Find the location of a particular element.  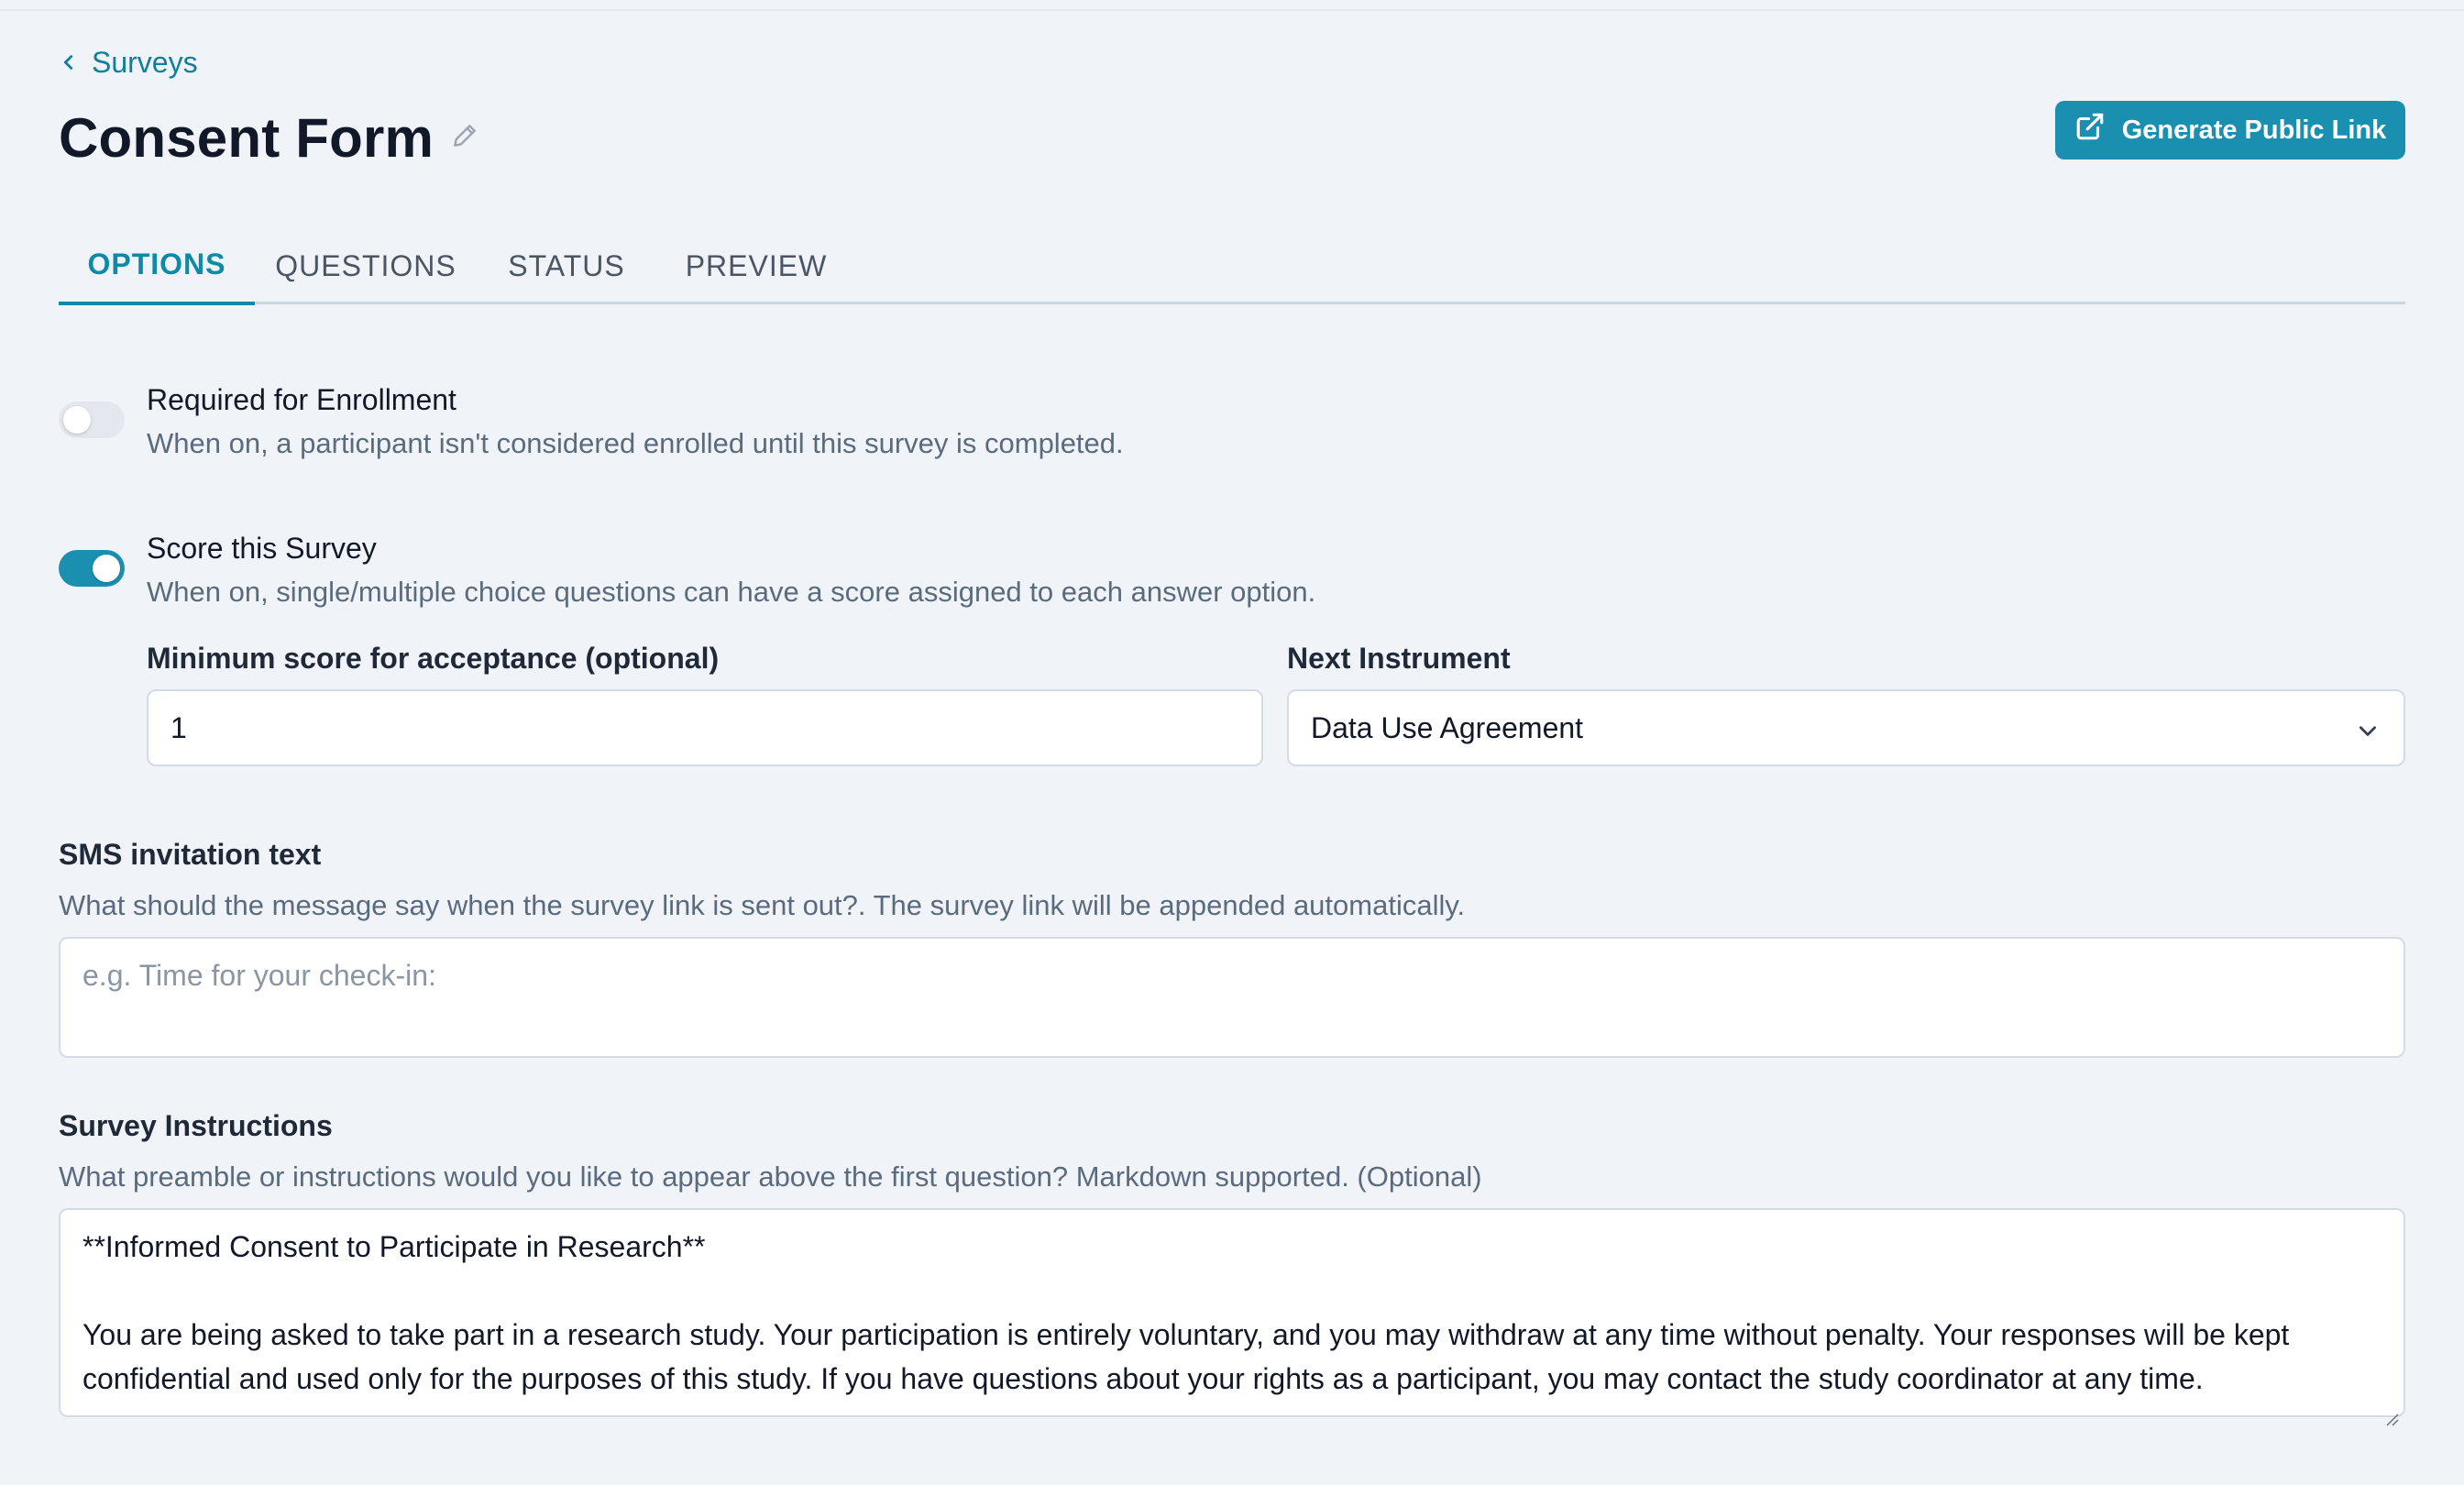

tab-options: OPTIONS is located at coordinates (157, 266).